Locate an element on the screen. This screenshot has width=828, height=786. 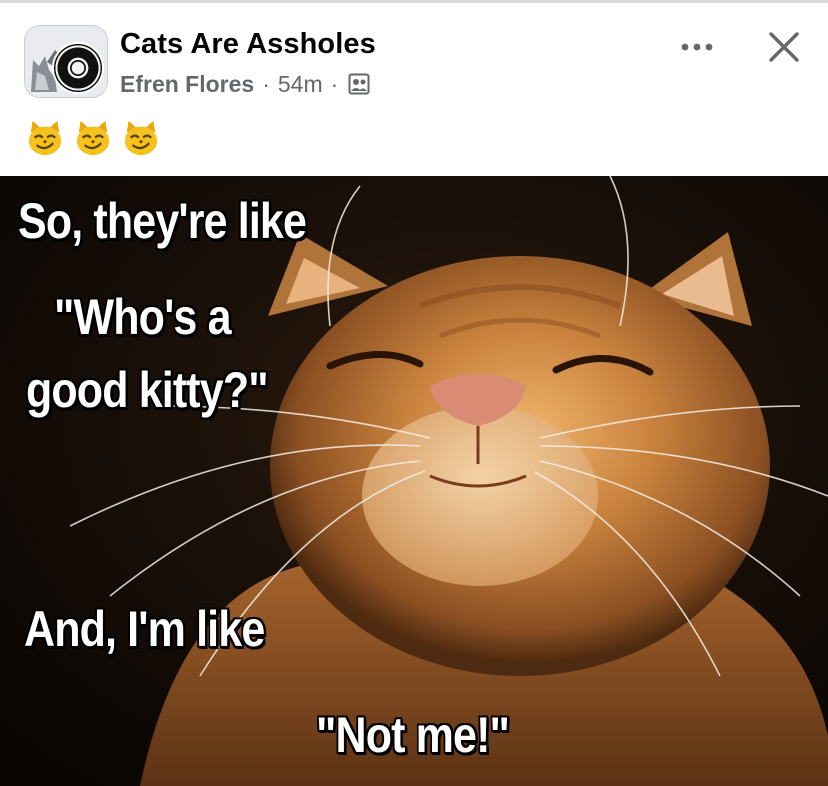
more-options-button is located at coordinates (697, 47).